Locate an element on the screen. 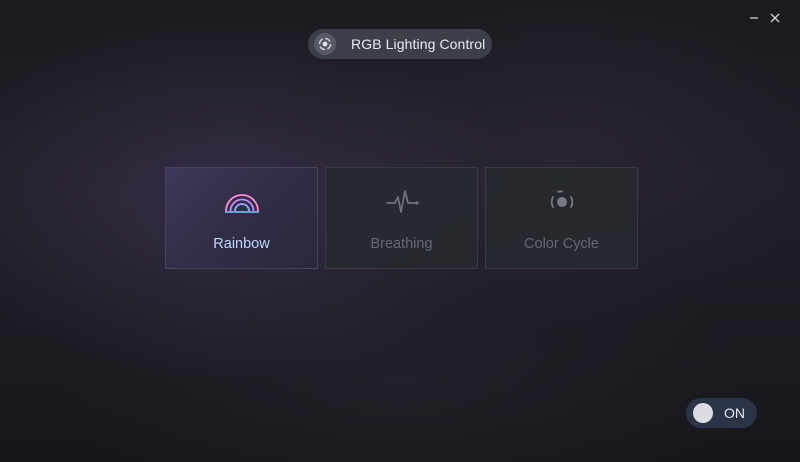 This screenshot has width=800, height=462. mode-card-color-cycle: Color Cycle is located at coordinates (561, 218).